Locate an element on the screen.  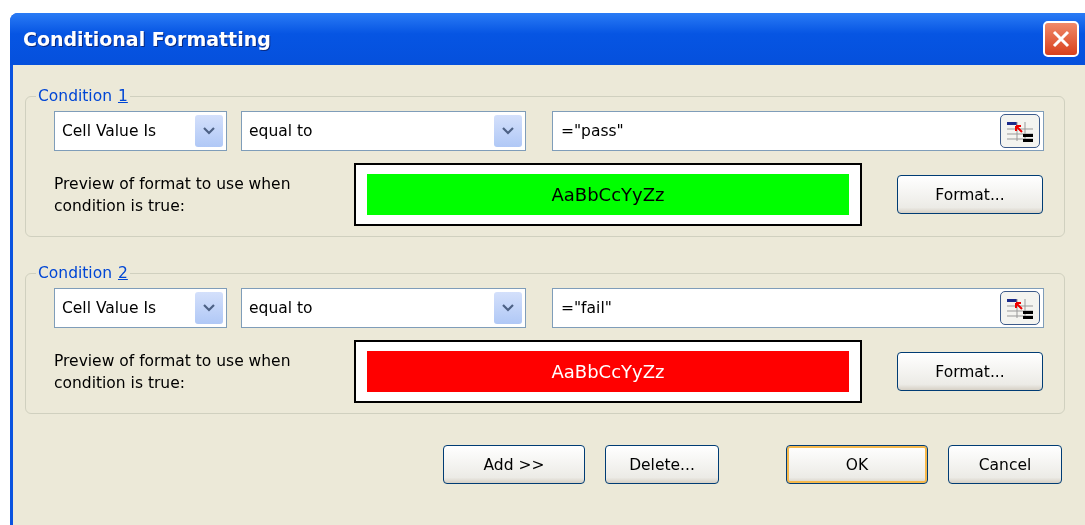
dialog-button: Add >> is located at coordinates (514, 464).